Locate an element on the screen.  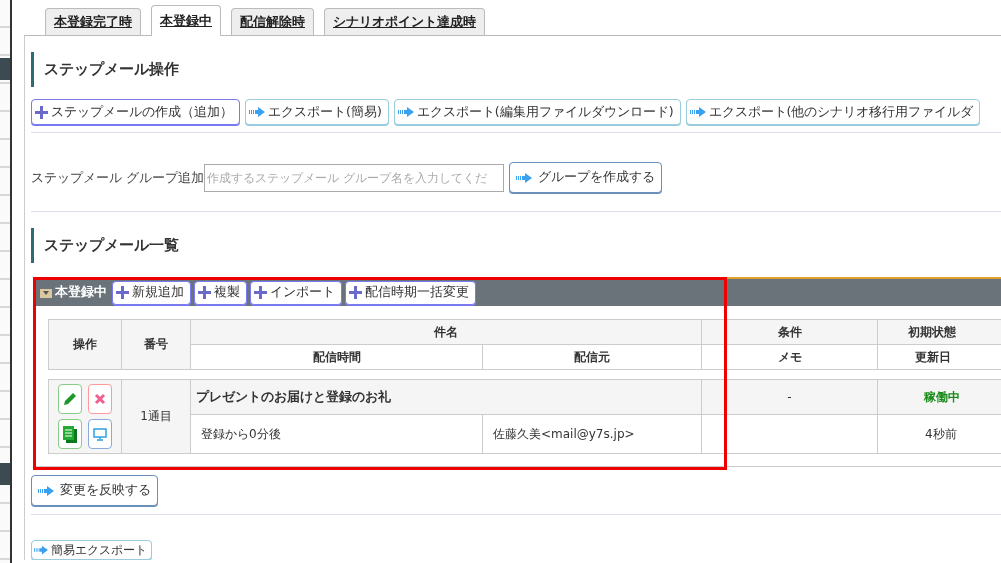
table-cell: 4秒前 is located at coordinates (939, 434).